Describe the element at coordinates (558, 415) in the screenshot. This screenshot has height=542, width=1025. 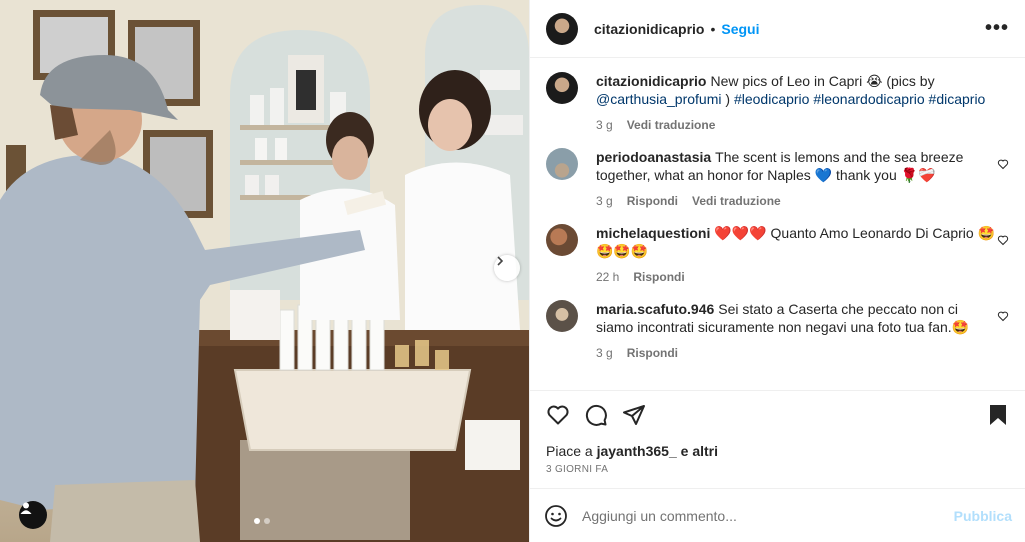
I see `heart-icon` at that location.